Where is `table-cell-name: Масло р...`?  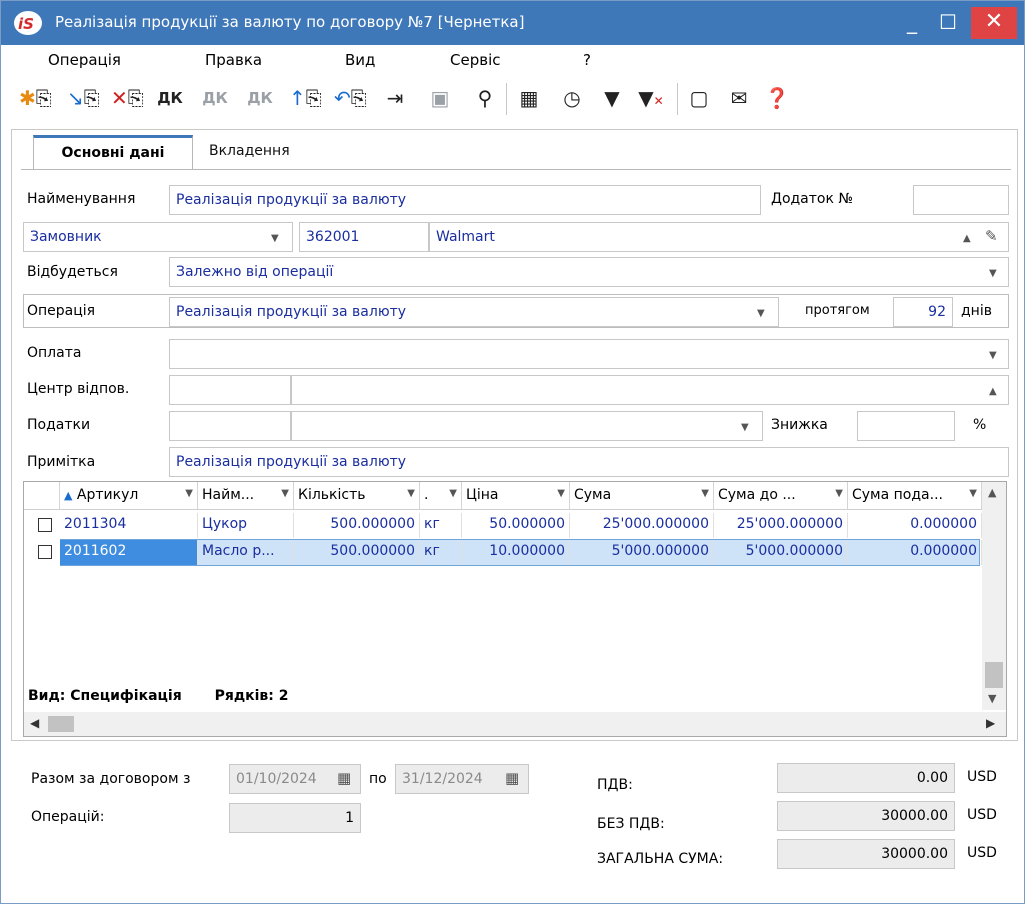 table-cell-name: Масло р... is located at coordinates (246, 552).